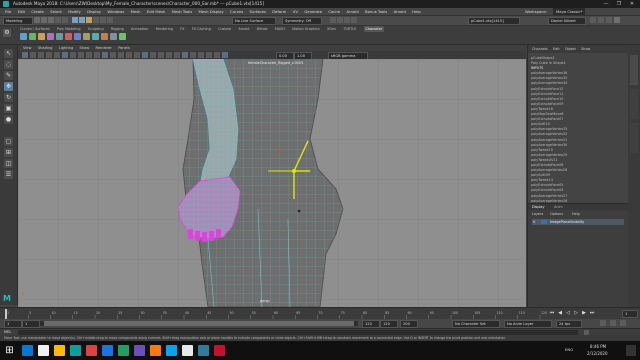  Describe the element at coordinates (13, 324) in the screenshot. I see `anim-start-field: 1` at that location.